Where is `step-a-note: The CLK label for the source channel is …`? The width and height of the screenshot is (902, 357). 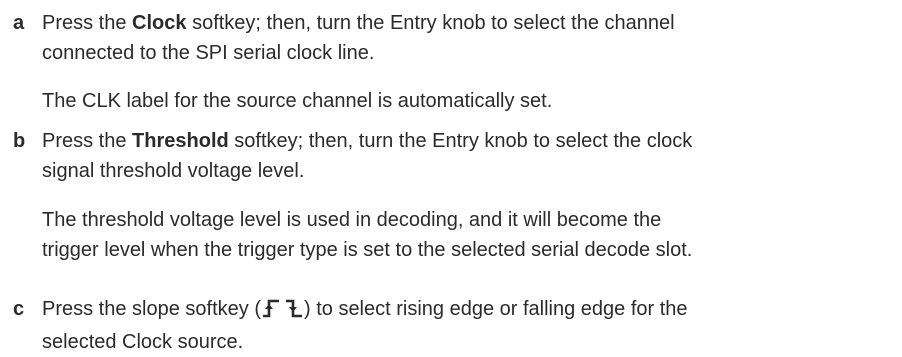 step-a-note: The CLK label for the source channel is … is located at coordinates (467, 101).